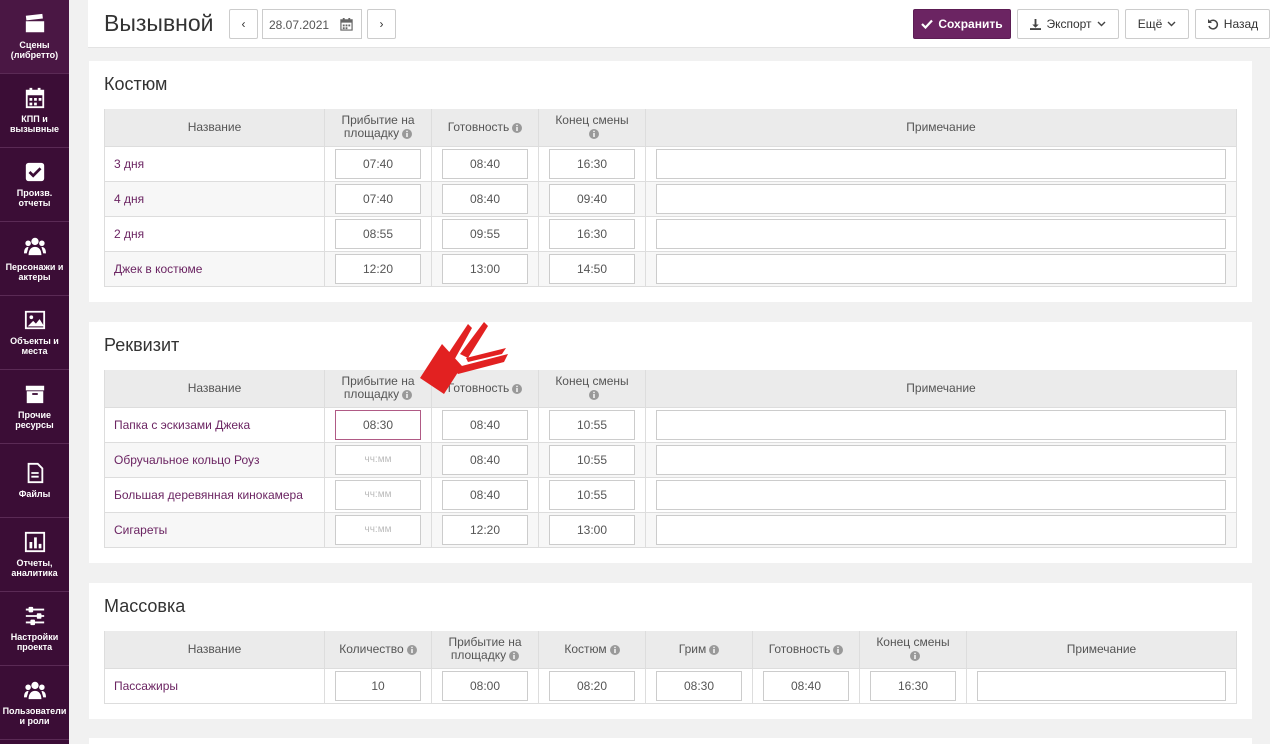 The height and width of the screenshot is (744, 1270). Describe the element at coordinates (485, 685) in the screenshot. I see `arrival-time-input: 08:00` at that location.